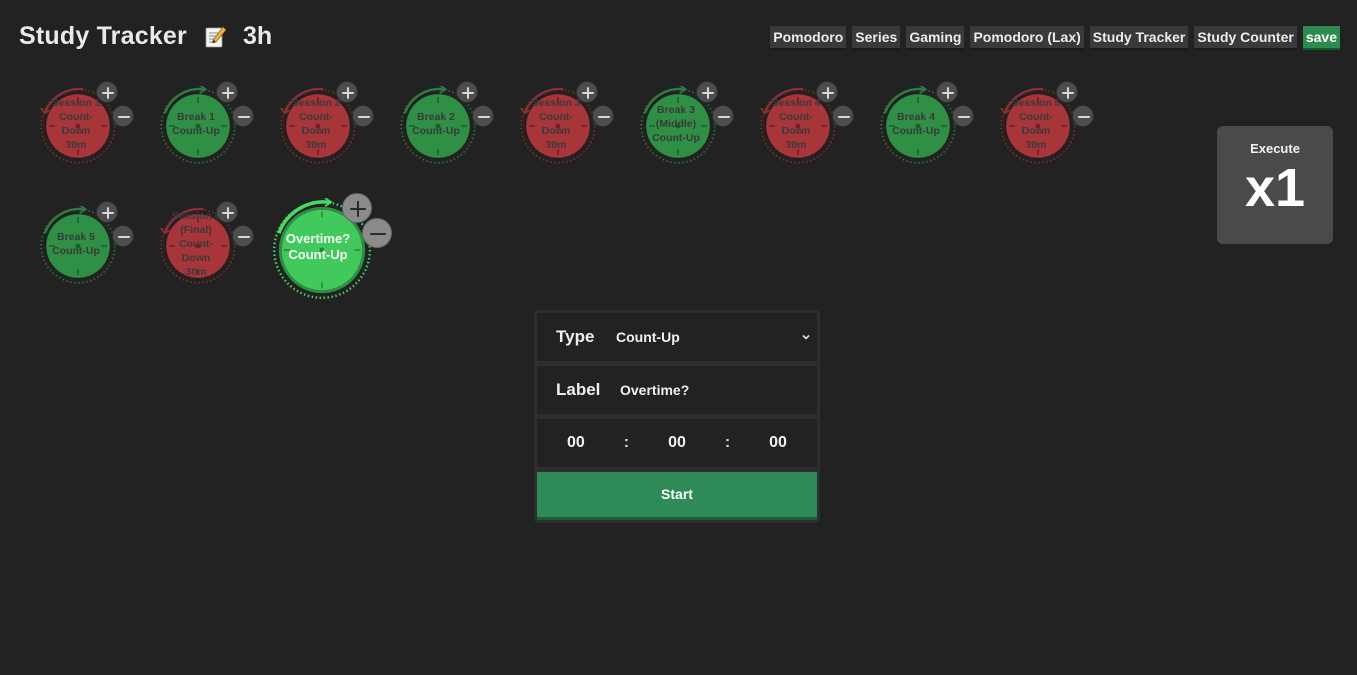 Image resolution: width=1357 pixels, height=675 pixels. What do you see at coordinates (1036, 124) in the screenshot?
I see `timer-label: Session 5 Count-Down 30m` at bounding box center [1036, 124].